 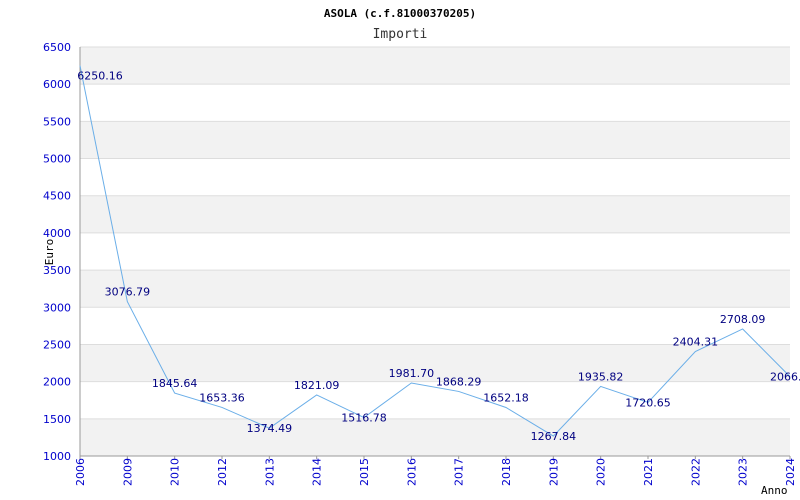 What do you see at coordinates (364, 418) in the screenshot?
I see `data-label: 1516.78` at bounding box center [364, 418].